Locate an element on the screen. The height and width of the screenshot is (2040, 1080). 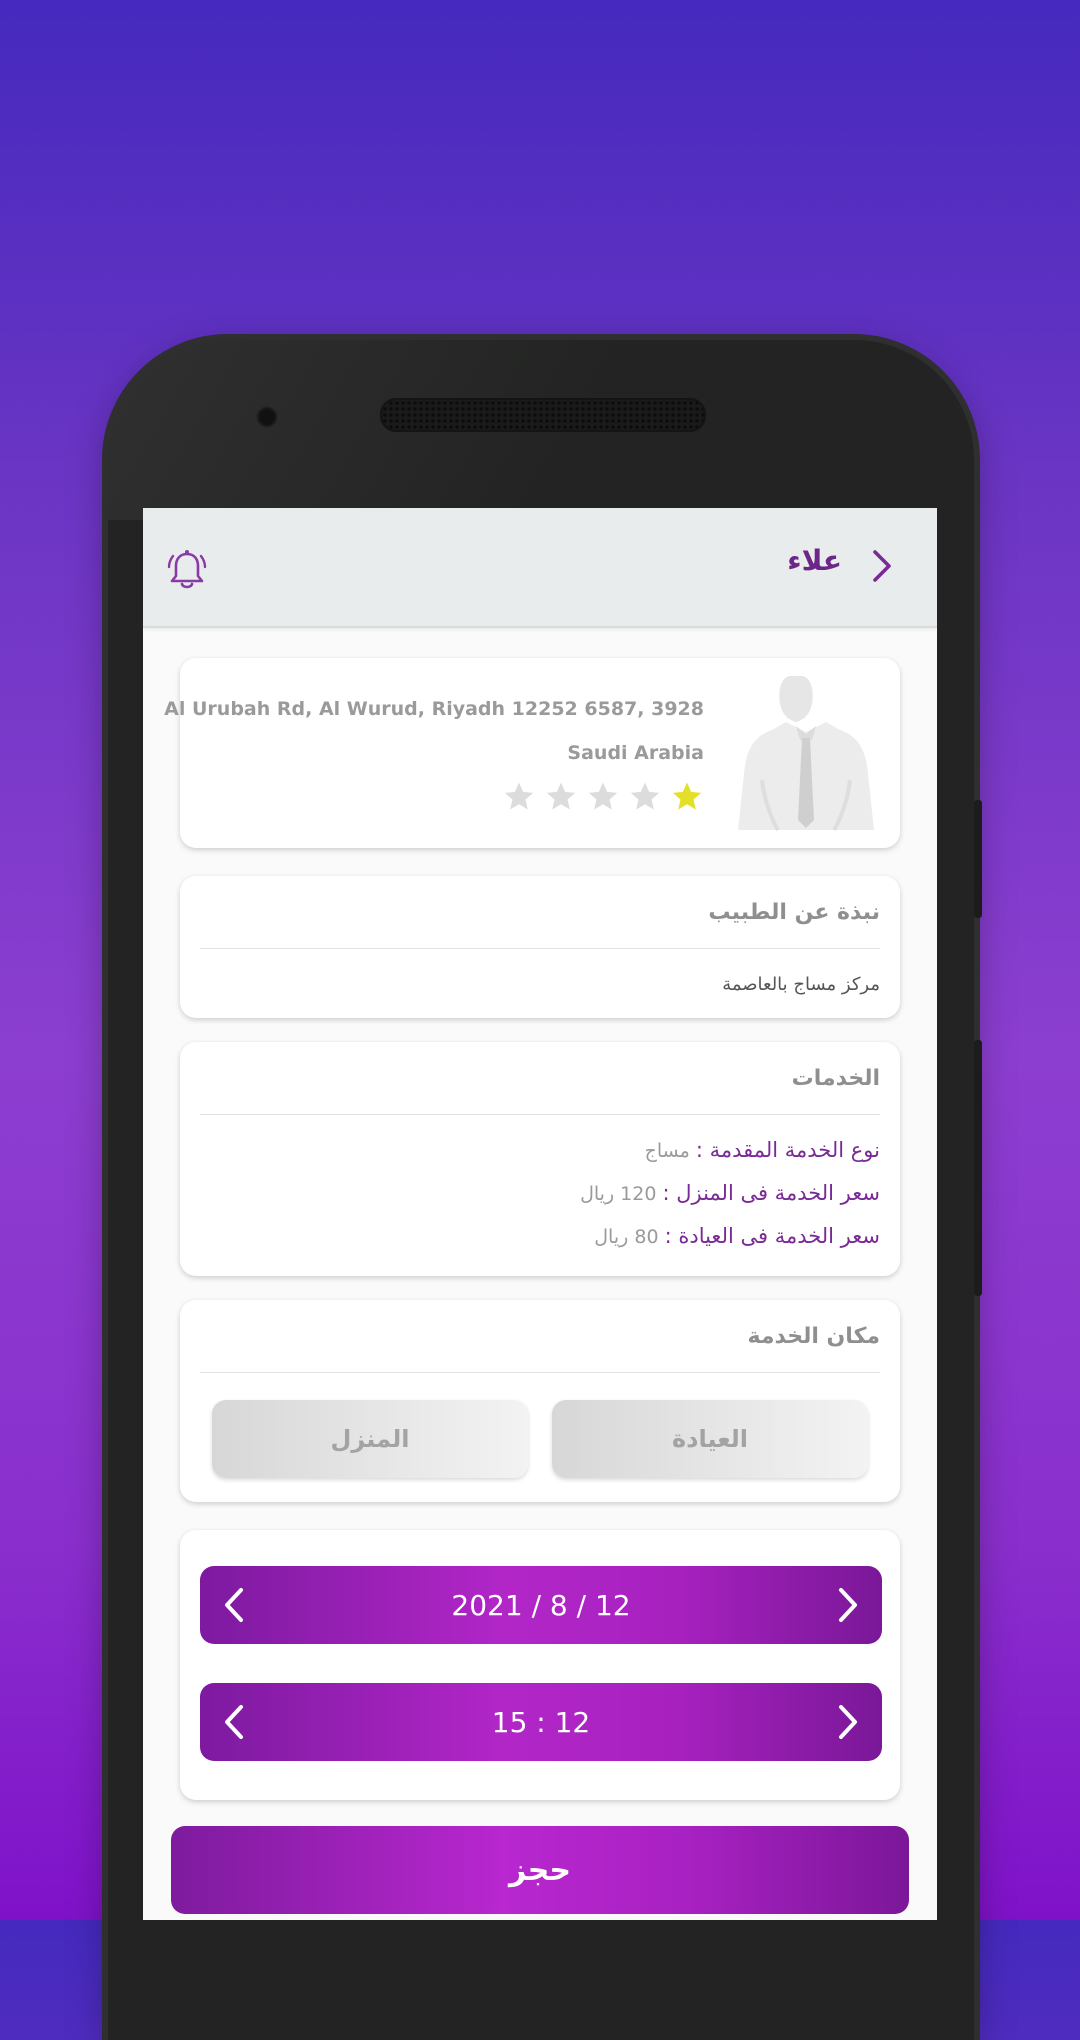
home-price-label: سعر الخدمة فى المنزل : is located at coordinates (771, 1193).